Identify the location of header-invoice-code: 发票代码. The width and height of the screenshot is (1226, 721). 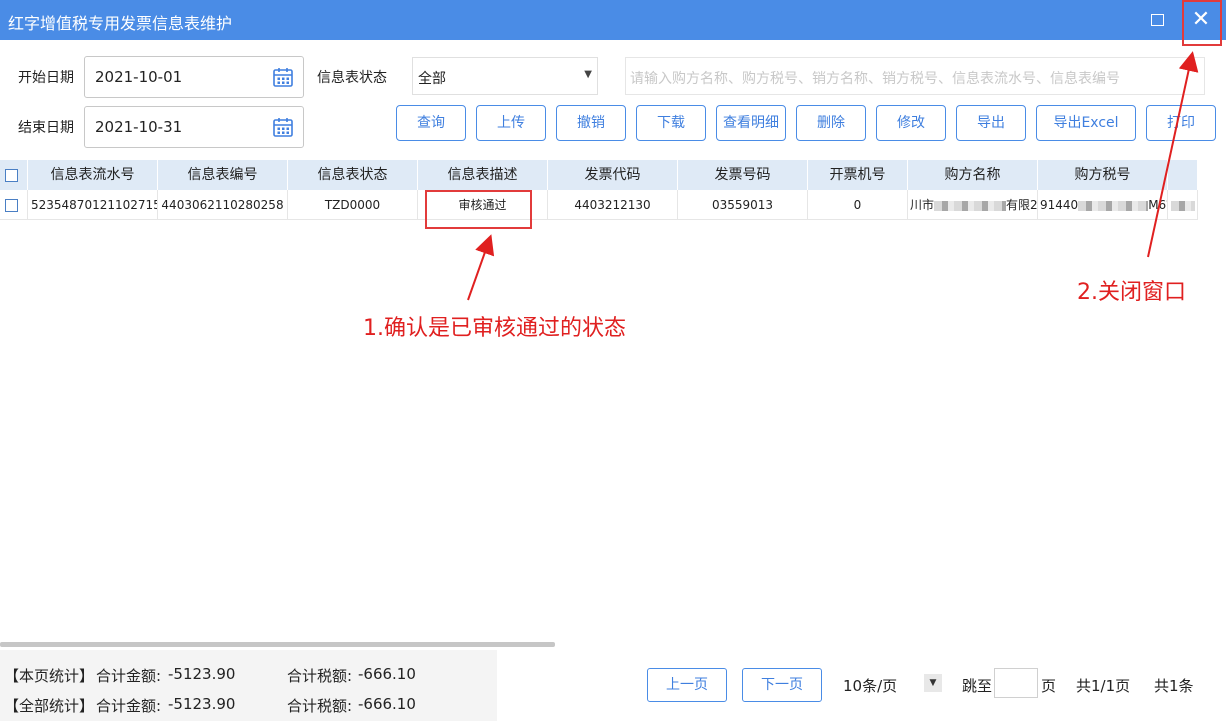
(613, 175).